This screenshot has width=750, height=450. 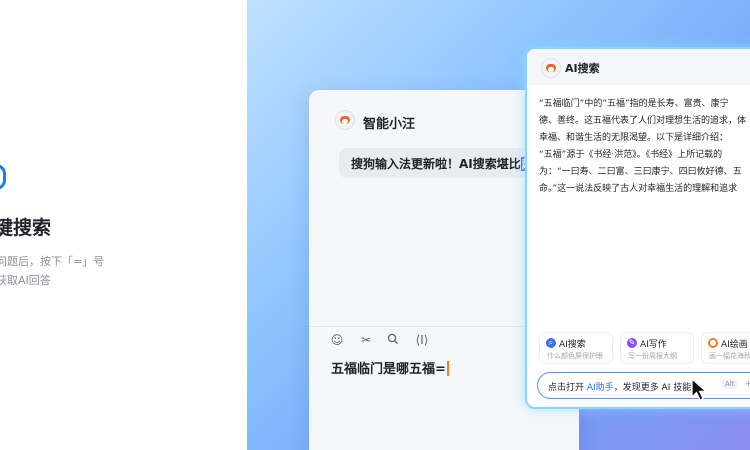 I want to click on chat-contact-name: 智能小汪, so click(x=389, y=124).